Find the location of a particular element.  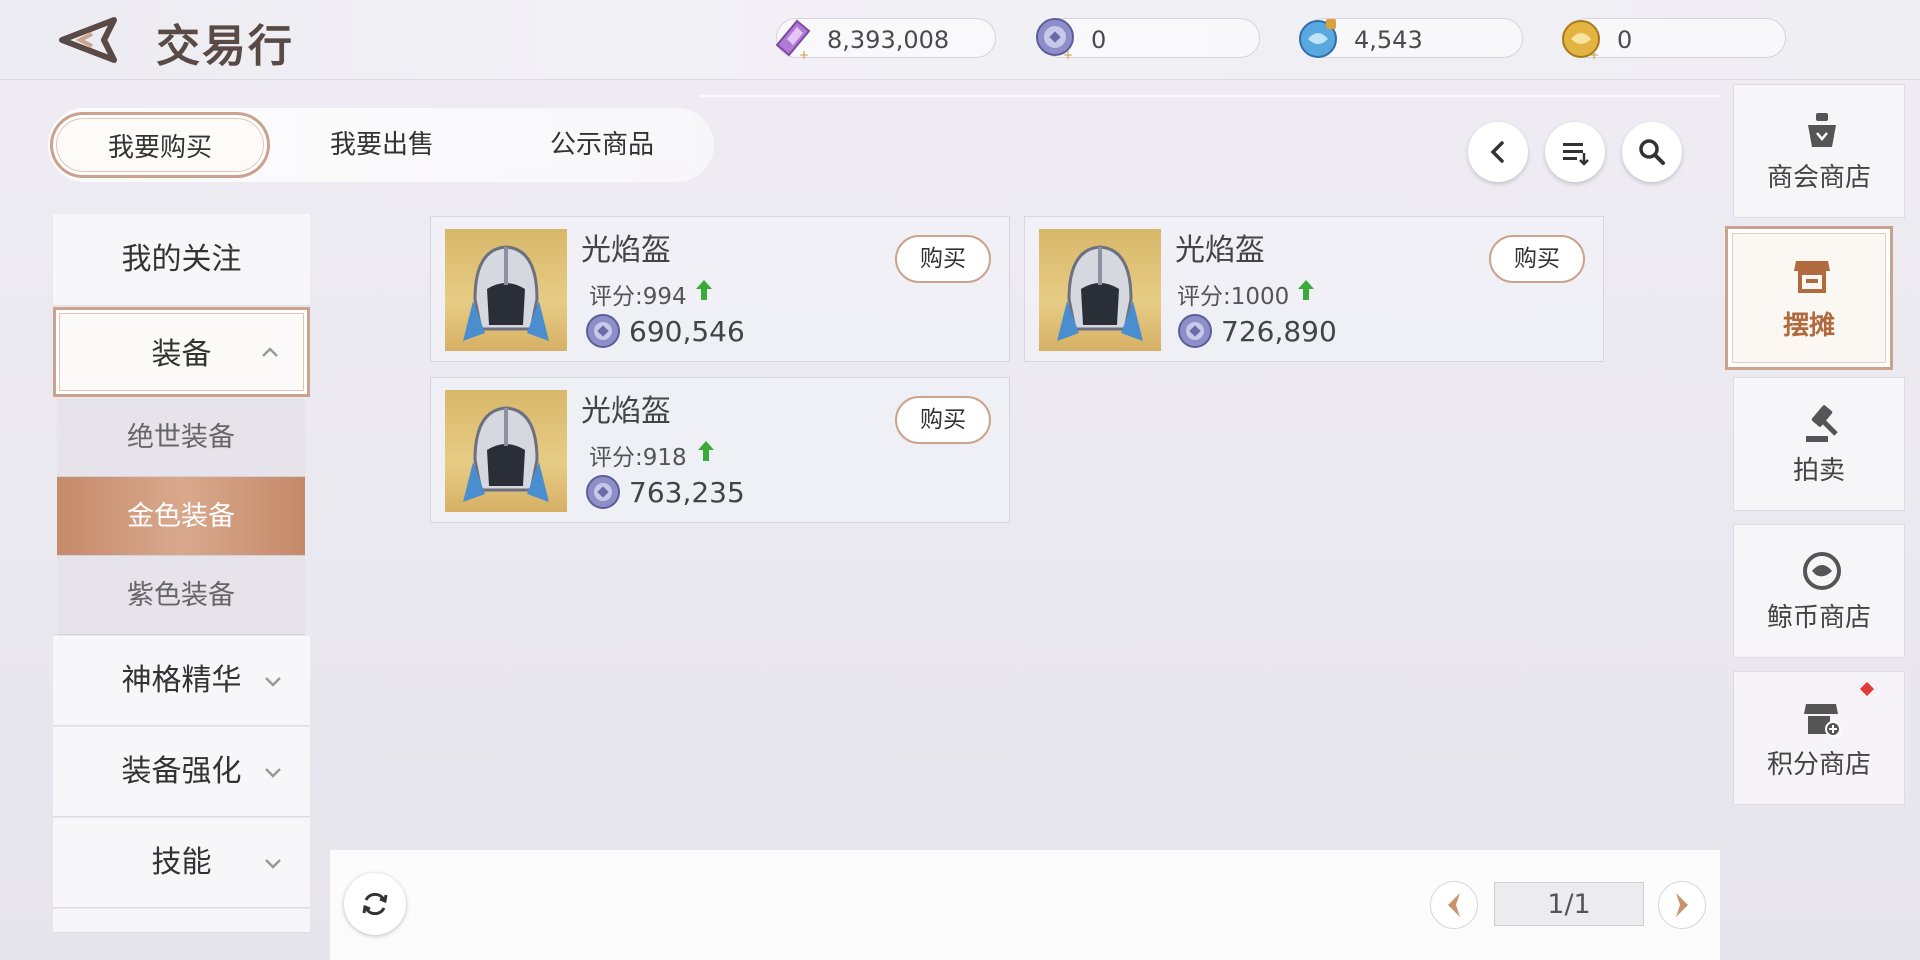

next-page-button is located at coordinates (1682, 905).